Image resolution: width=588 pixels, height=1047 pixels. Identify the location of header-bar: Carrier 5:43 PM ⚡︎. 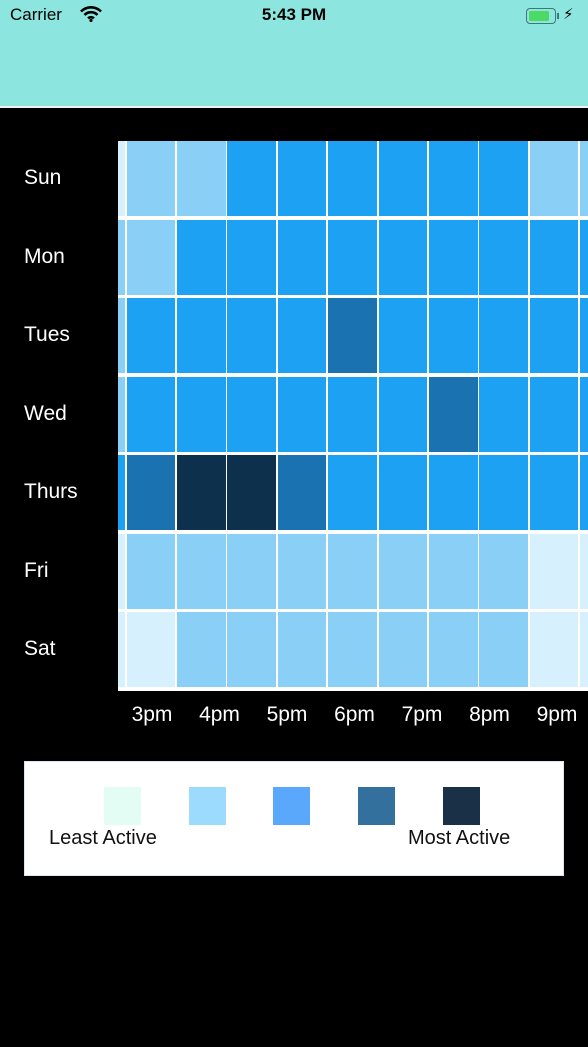
(294, 54).